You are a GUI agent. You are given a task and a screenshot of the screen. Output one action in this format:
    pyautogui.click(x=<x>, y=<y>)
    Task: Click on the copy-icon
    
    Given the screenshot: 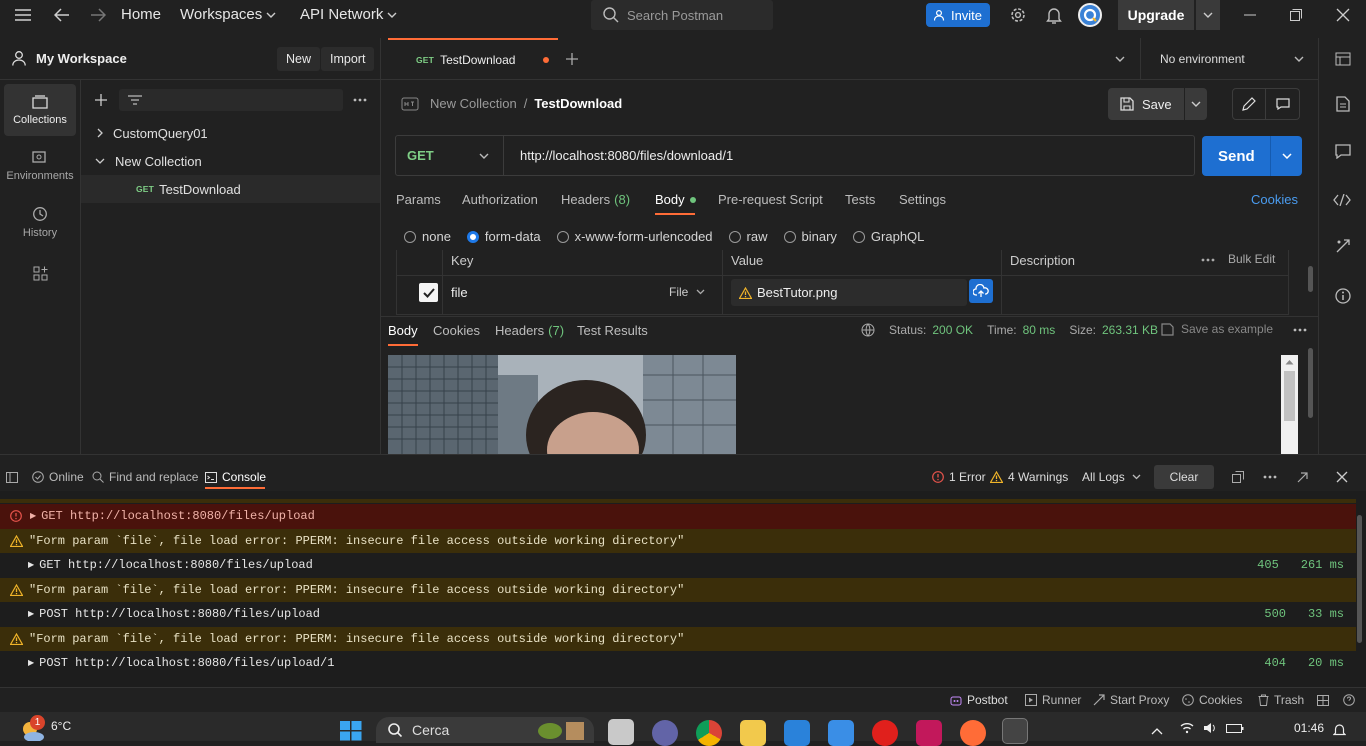 What is the action you would take?
    pyautogui.click(x=1238, y=477)
    